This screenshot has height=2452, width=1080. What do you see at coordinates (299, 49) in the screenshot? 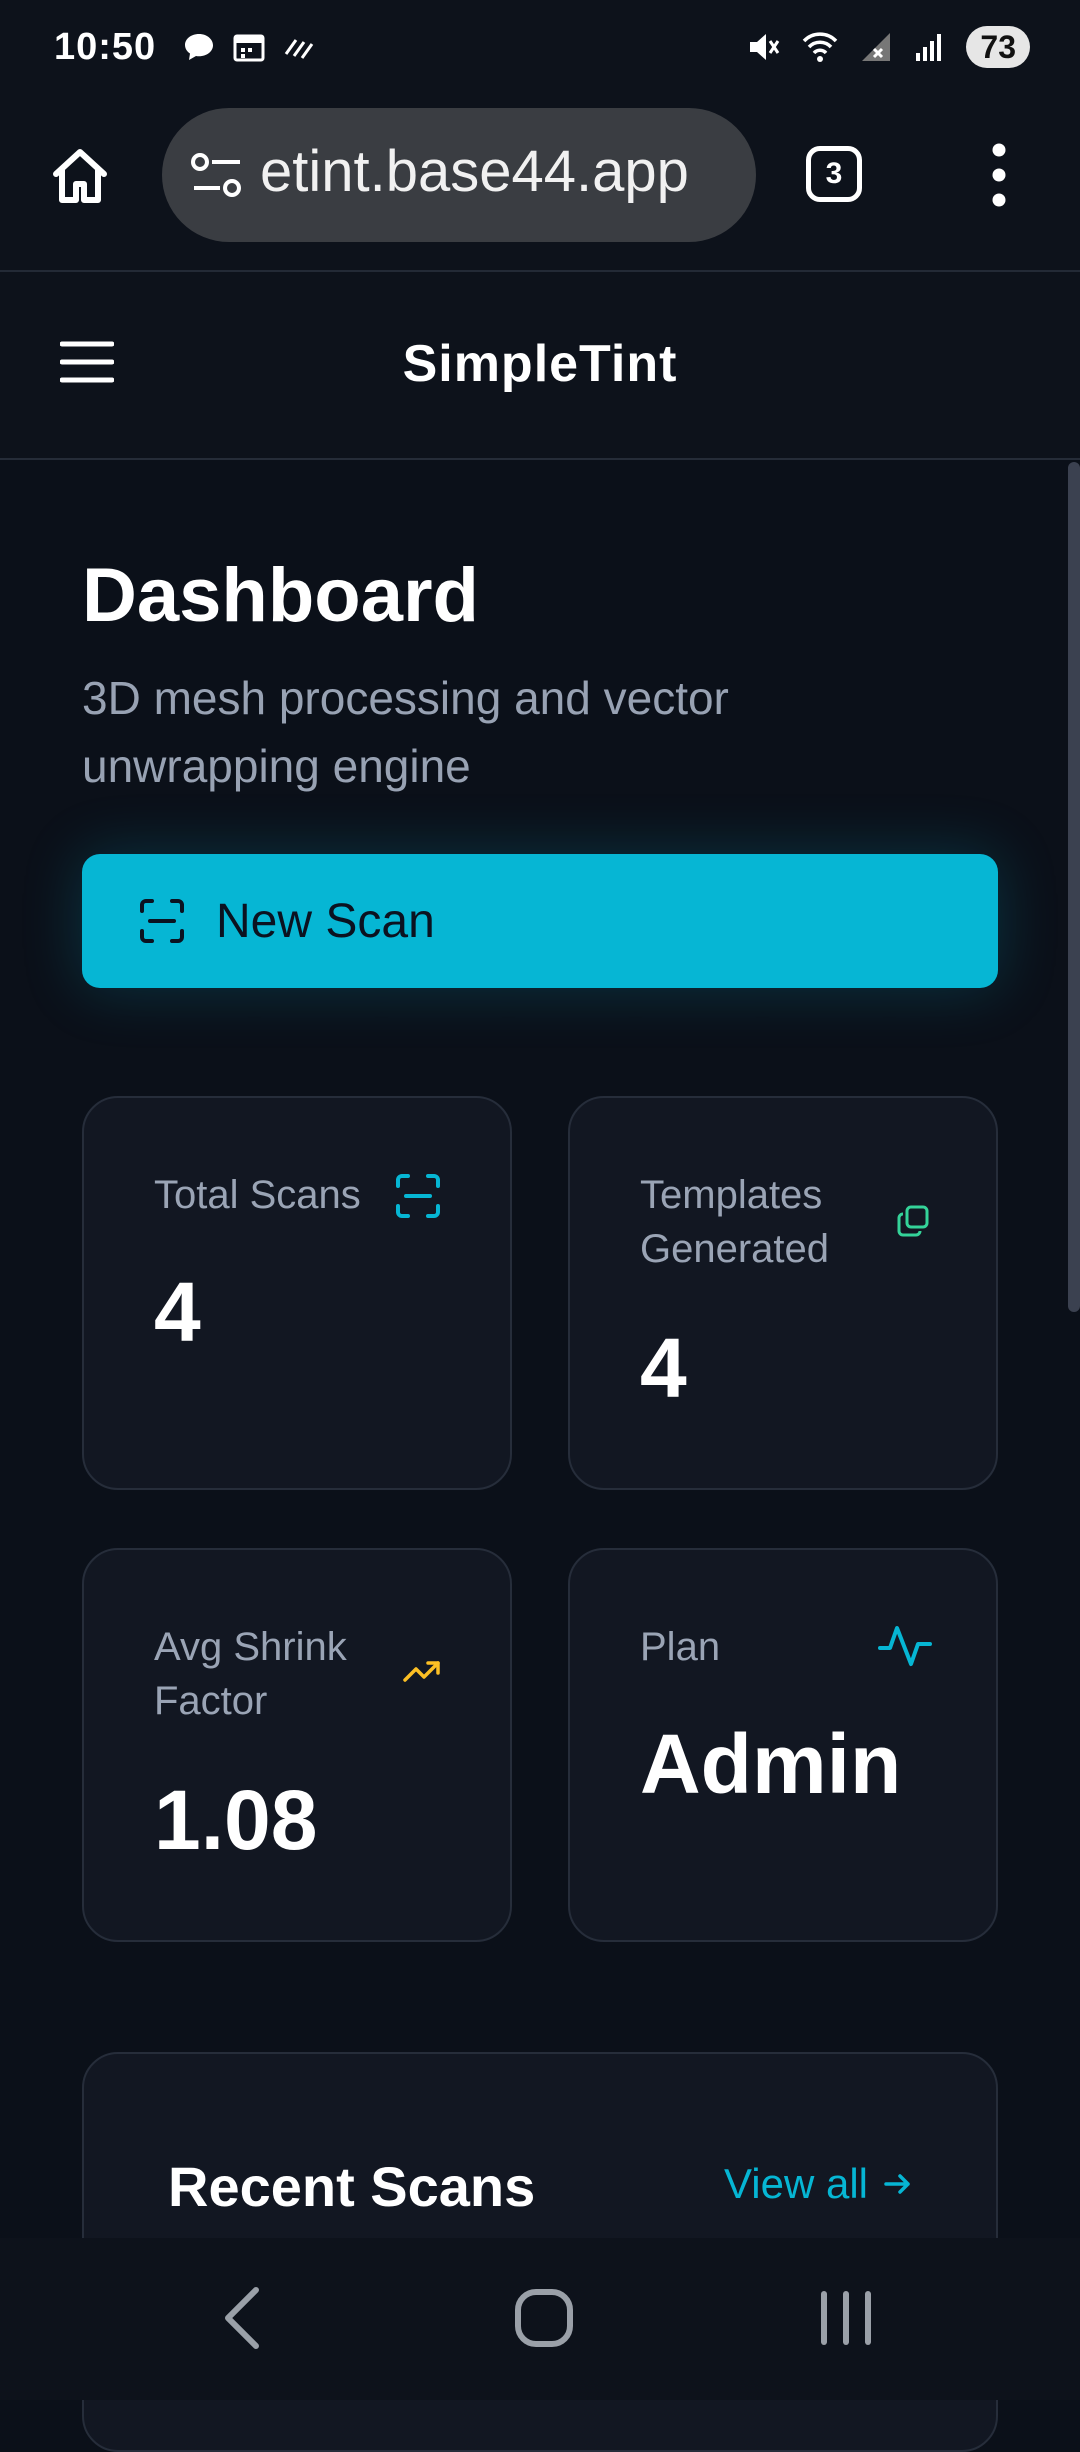
I see `signal-lines-icon` at bounding box center [299, 49].